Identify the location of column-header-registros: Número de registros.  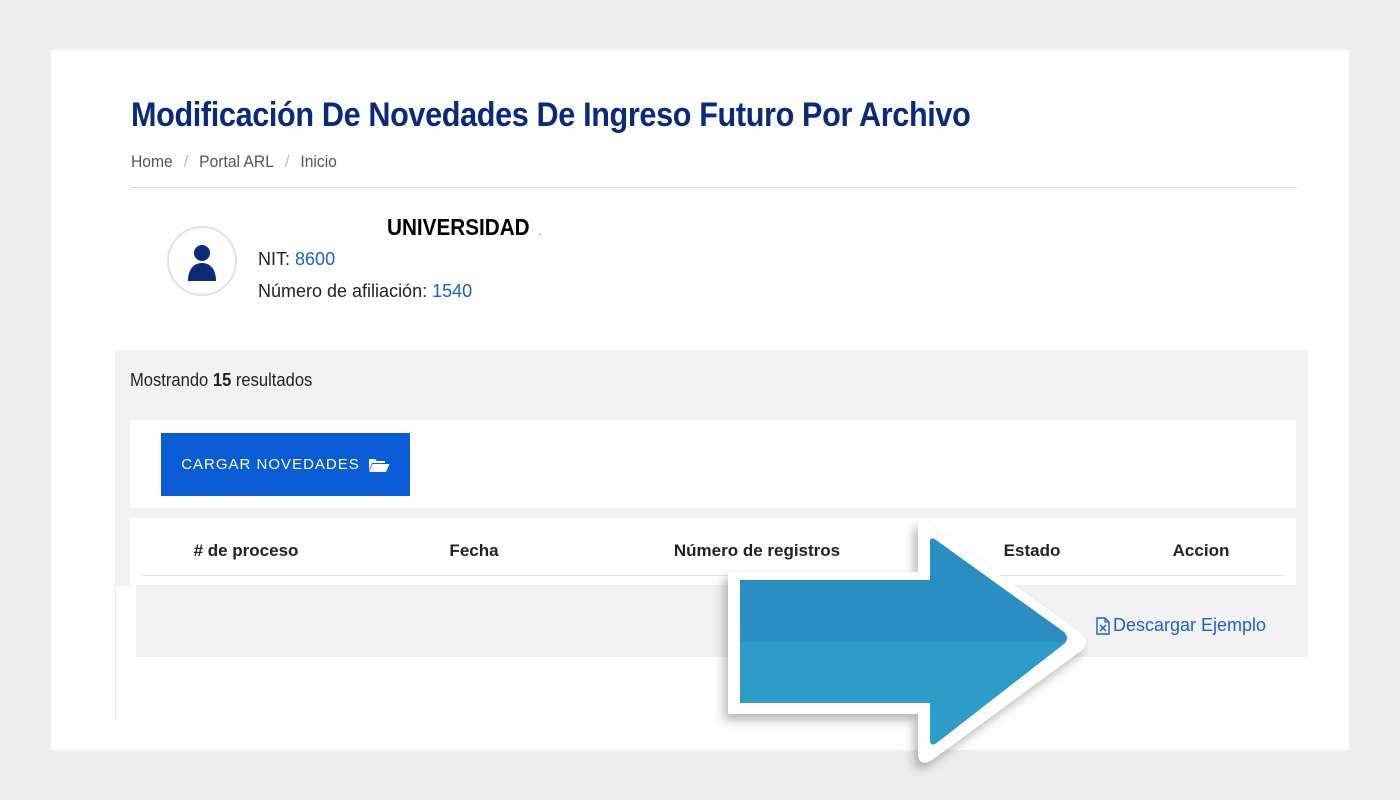
(757, 551).